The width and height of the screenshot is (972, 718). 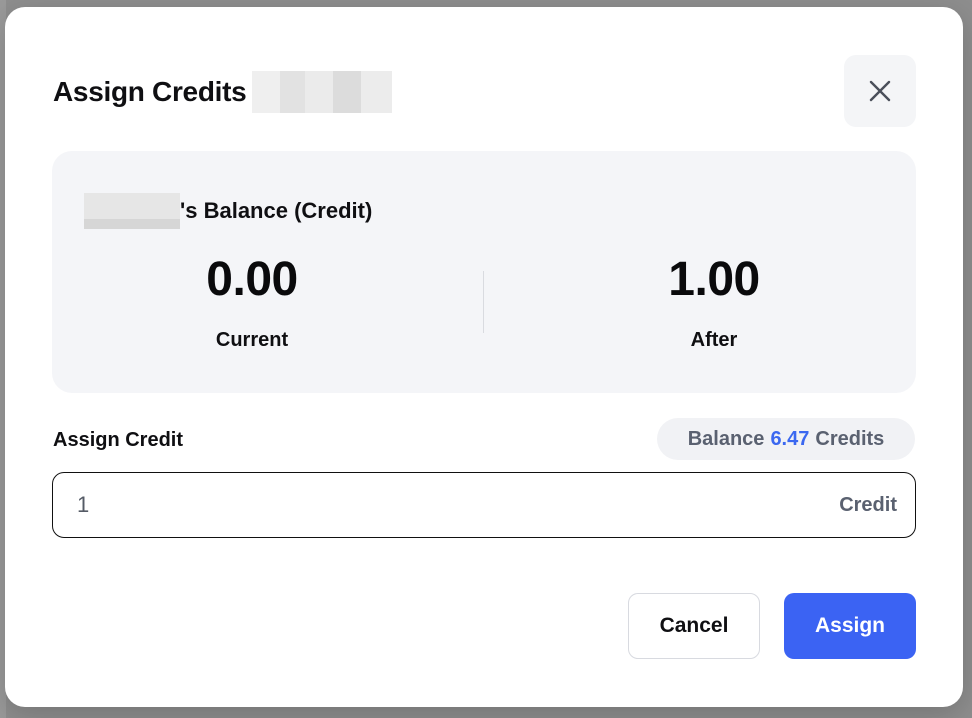 What do you see at coordinates (132, 211) in the screenshot?
I see `redacted-user-name` at bounding box center [132, 211].